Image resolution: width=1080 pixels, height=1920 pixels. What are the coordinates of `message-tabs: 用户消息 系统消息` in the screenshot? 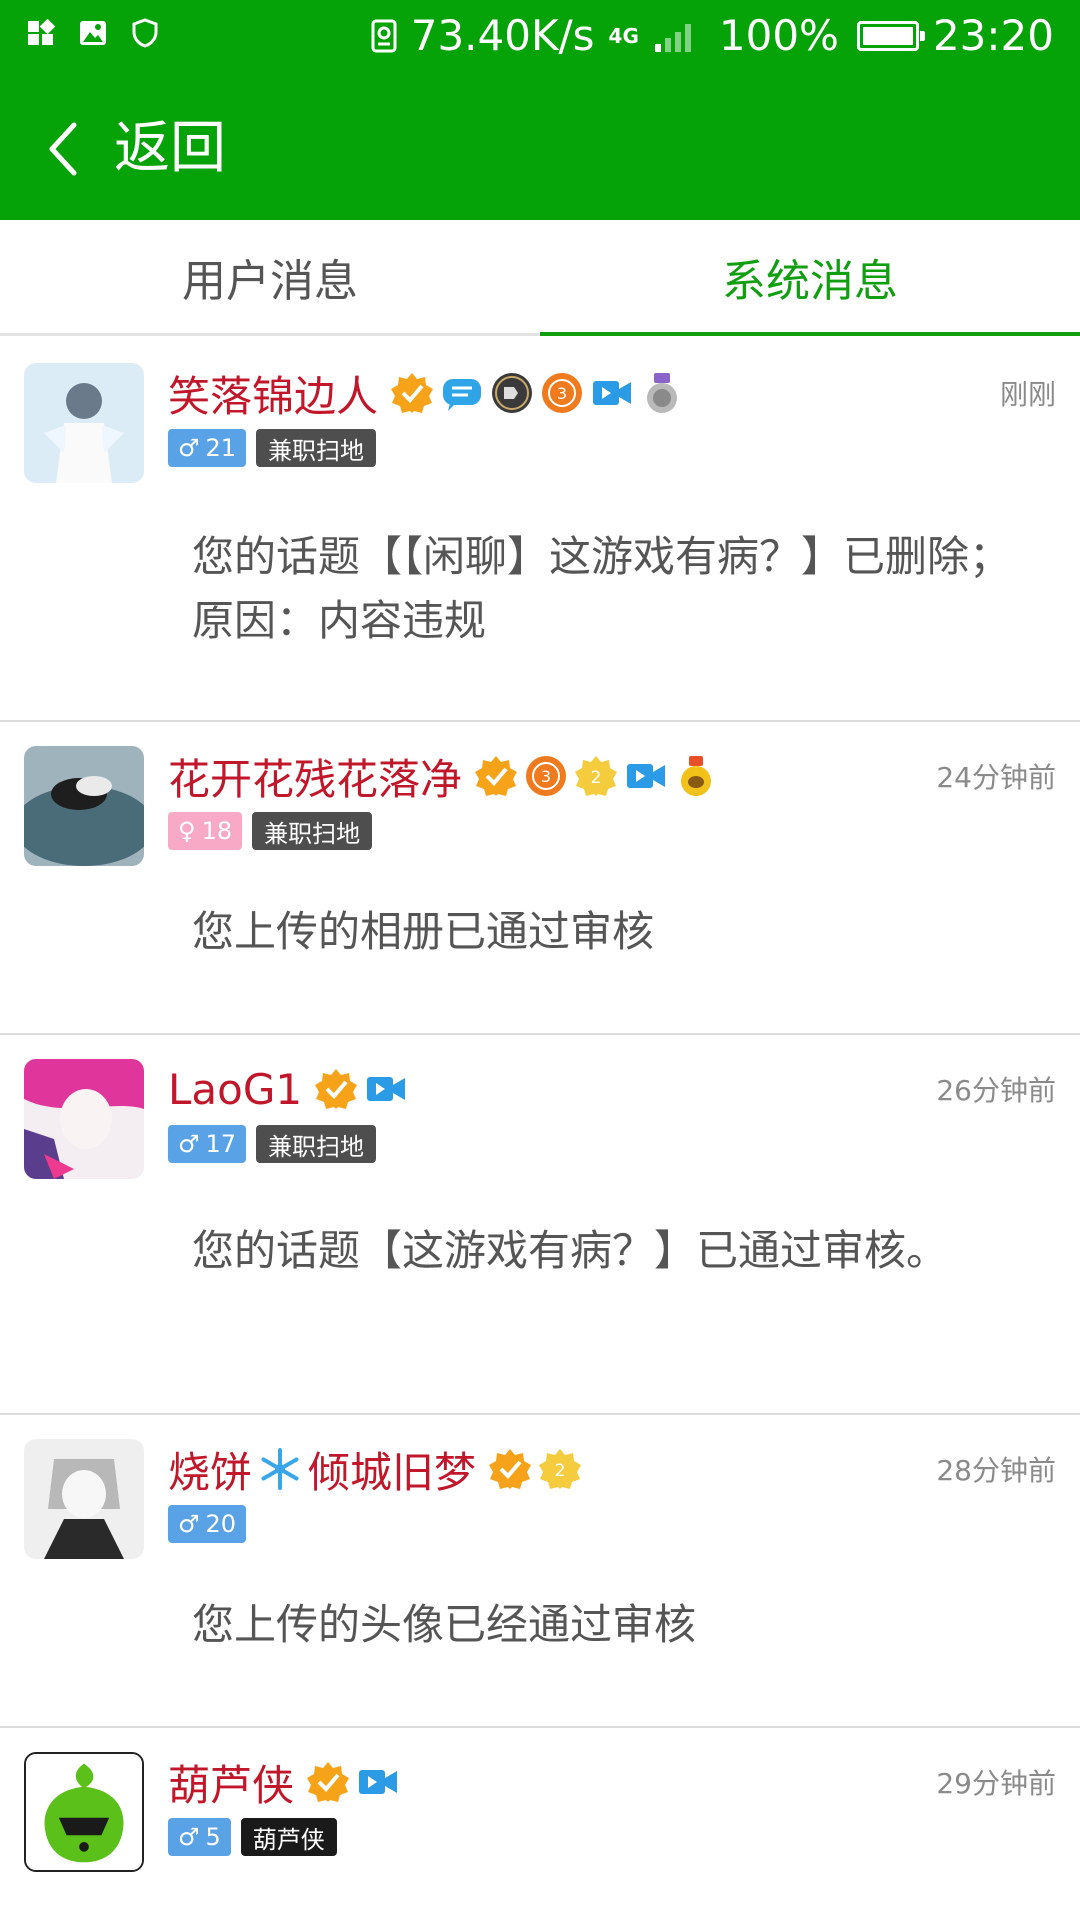 It's located at (540, 278).